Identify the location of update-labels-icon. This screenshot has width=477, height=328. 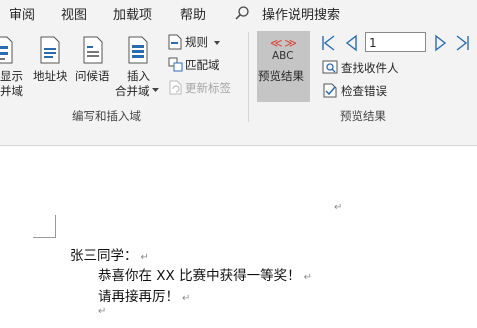
(175, 87).